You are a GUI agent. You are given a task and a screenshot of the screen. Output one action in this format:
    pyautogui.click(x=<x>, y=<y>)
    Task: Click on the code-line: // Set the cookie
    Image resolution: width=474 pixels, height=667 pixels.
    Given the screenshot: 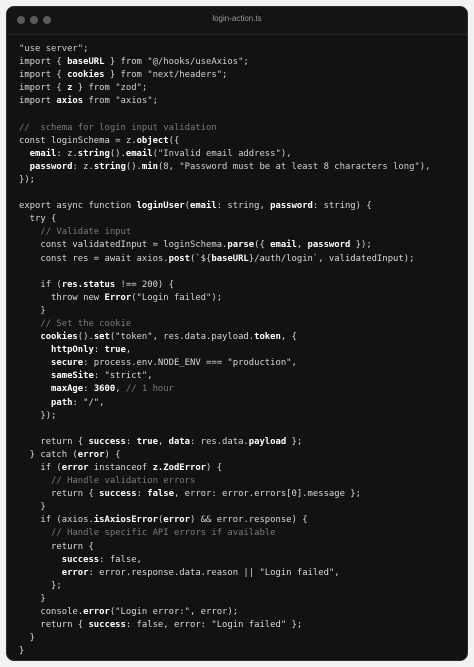 What is the action you would take?
    pyautogui.click(x=224, y=324)
    